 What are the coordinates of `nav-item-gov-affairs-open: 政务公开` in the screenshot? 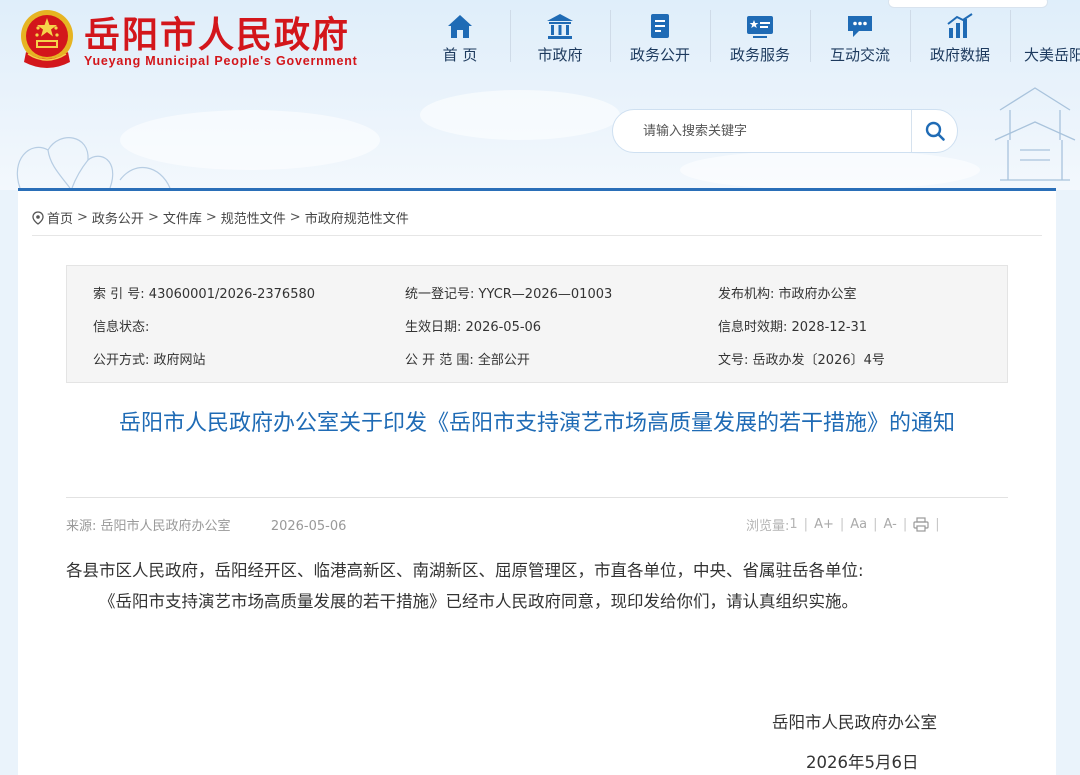 It's located at (660, 36).